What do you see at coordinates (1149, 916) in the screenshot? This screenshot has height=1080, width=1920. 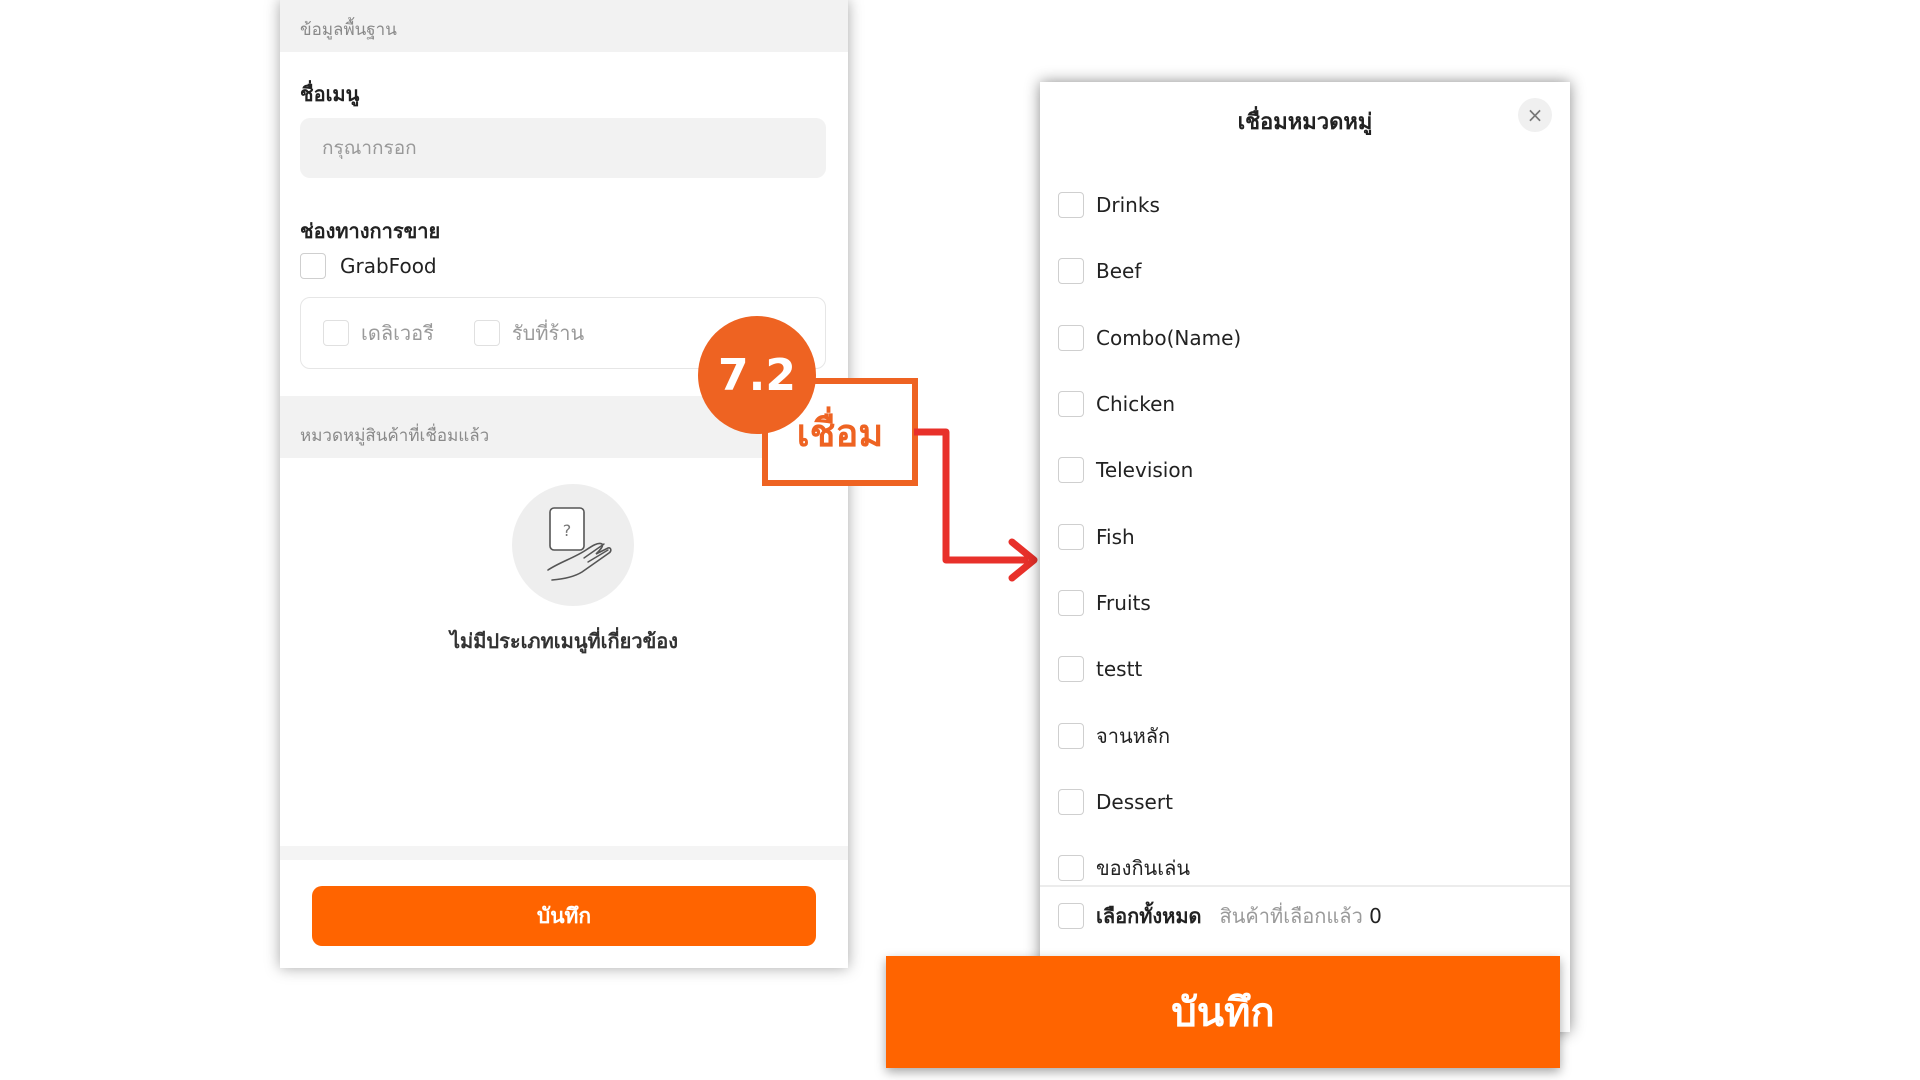 I see `select-all-label: เลือกทั้งหมด` at bounding box center [1149, 916].